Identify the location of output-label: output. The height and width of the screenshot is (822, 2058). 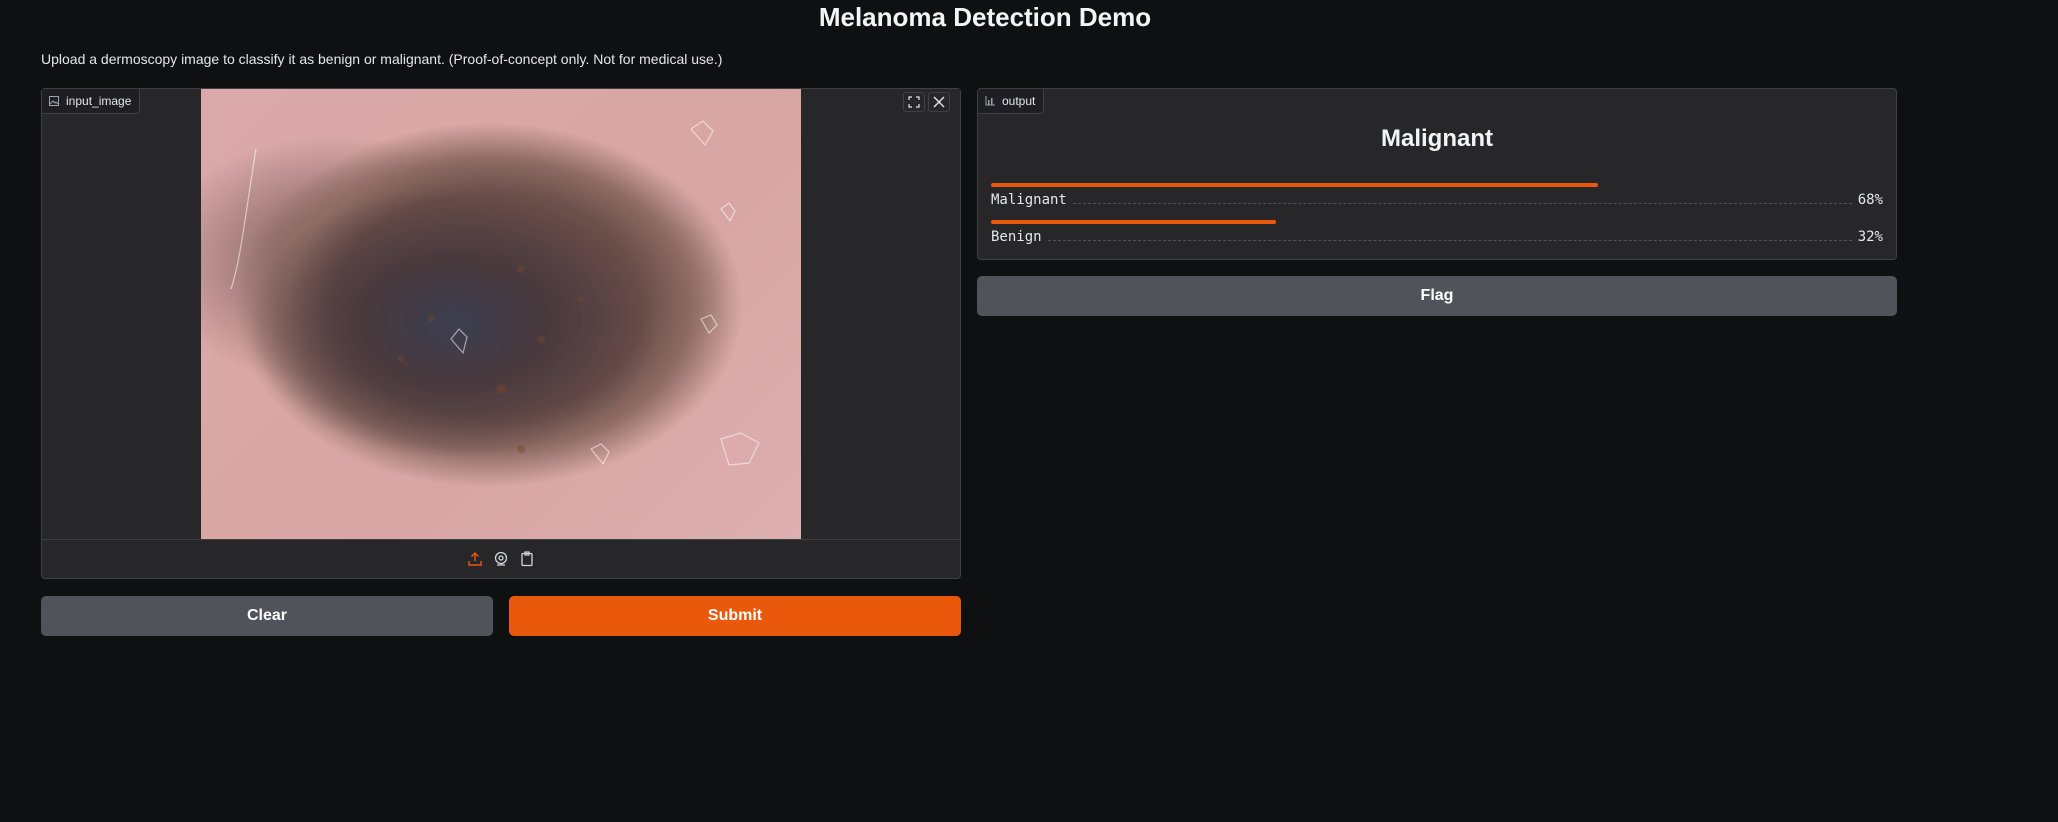
(1011, 101).